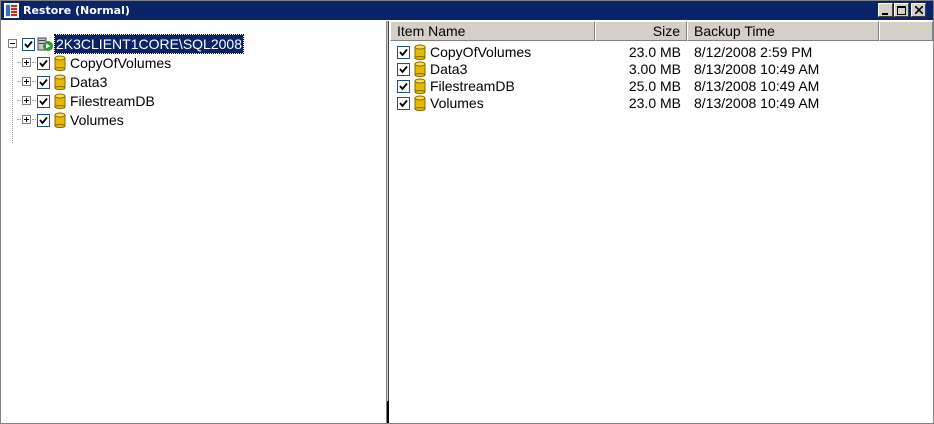 The width and height of the screenshot is (934, 424). Describe the element at coordinates (654, 69) in the screenshot. I see `cell-size: 3.00 MB` at that location.